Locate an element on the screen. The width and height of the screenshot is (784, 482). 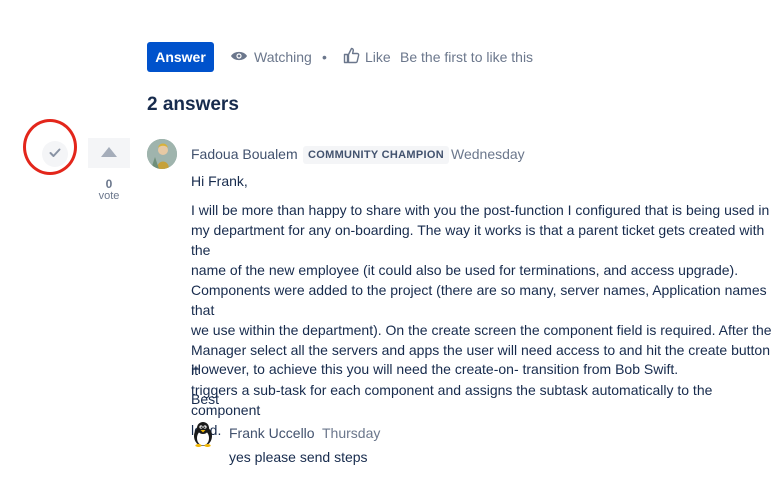
upvote-button is located at coordinates (109, 153).